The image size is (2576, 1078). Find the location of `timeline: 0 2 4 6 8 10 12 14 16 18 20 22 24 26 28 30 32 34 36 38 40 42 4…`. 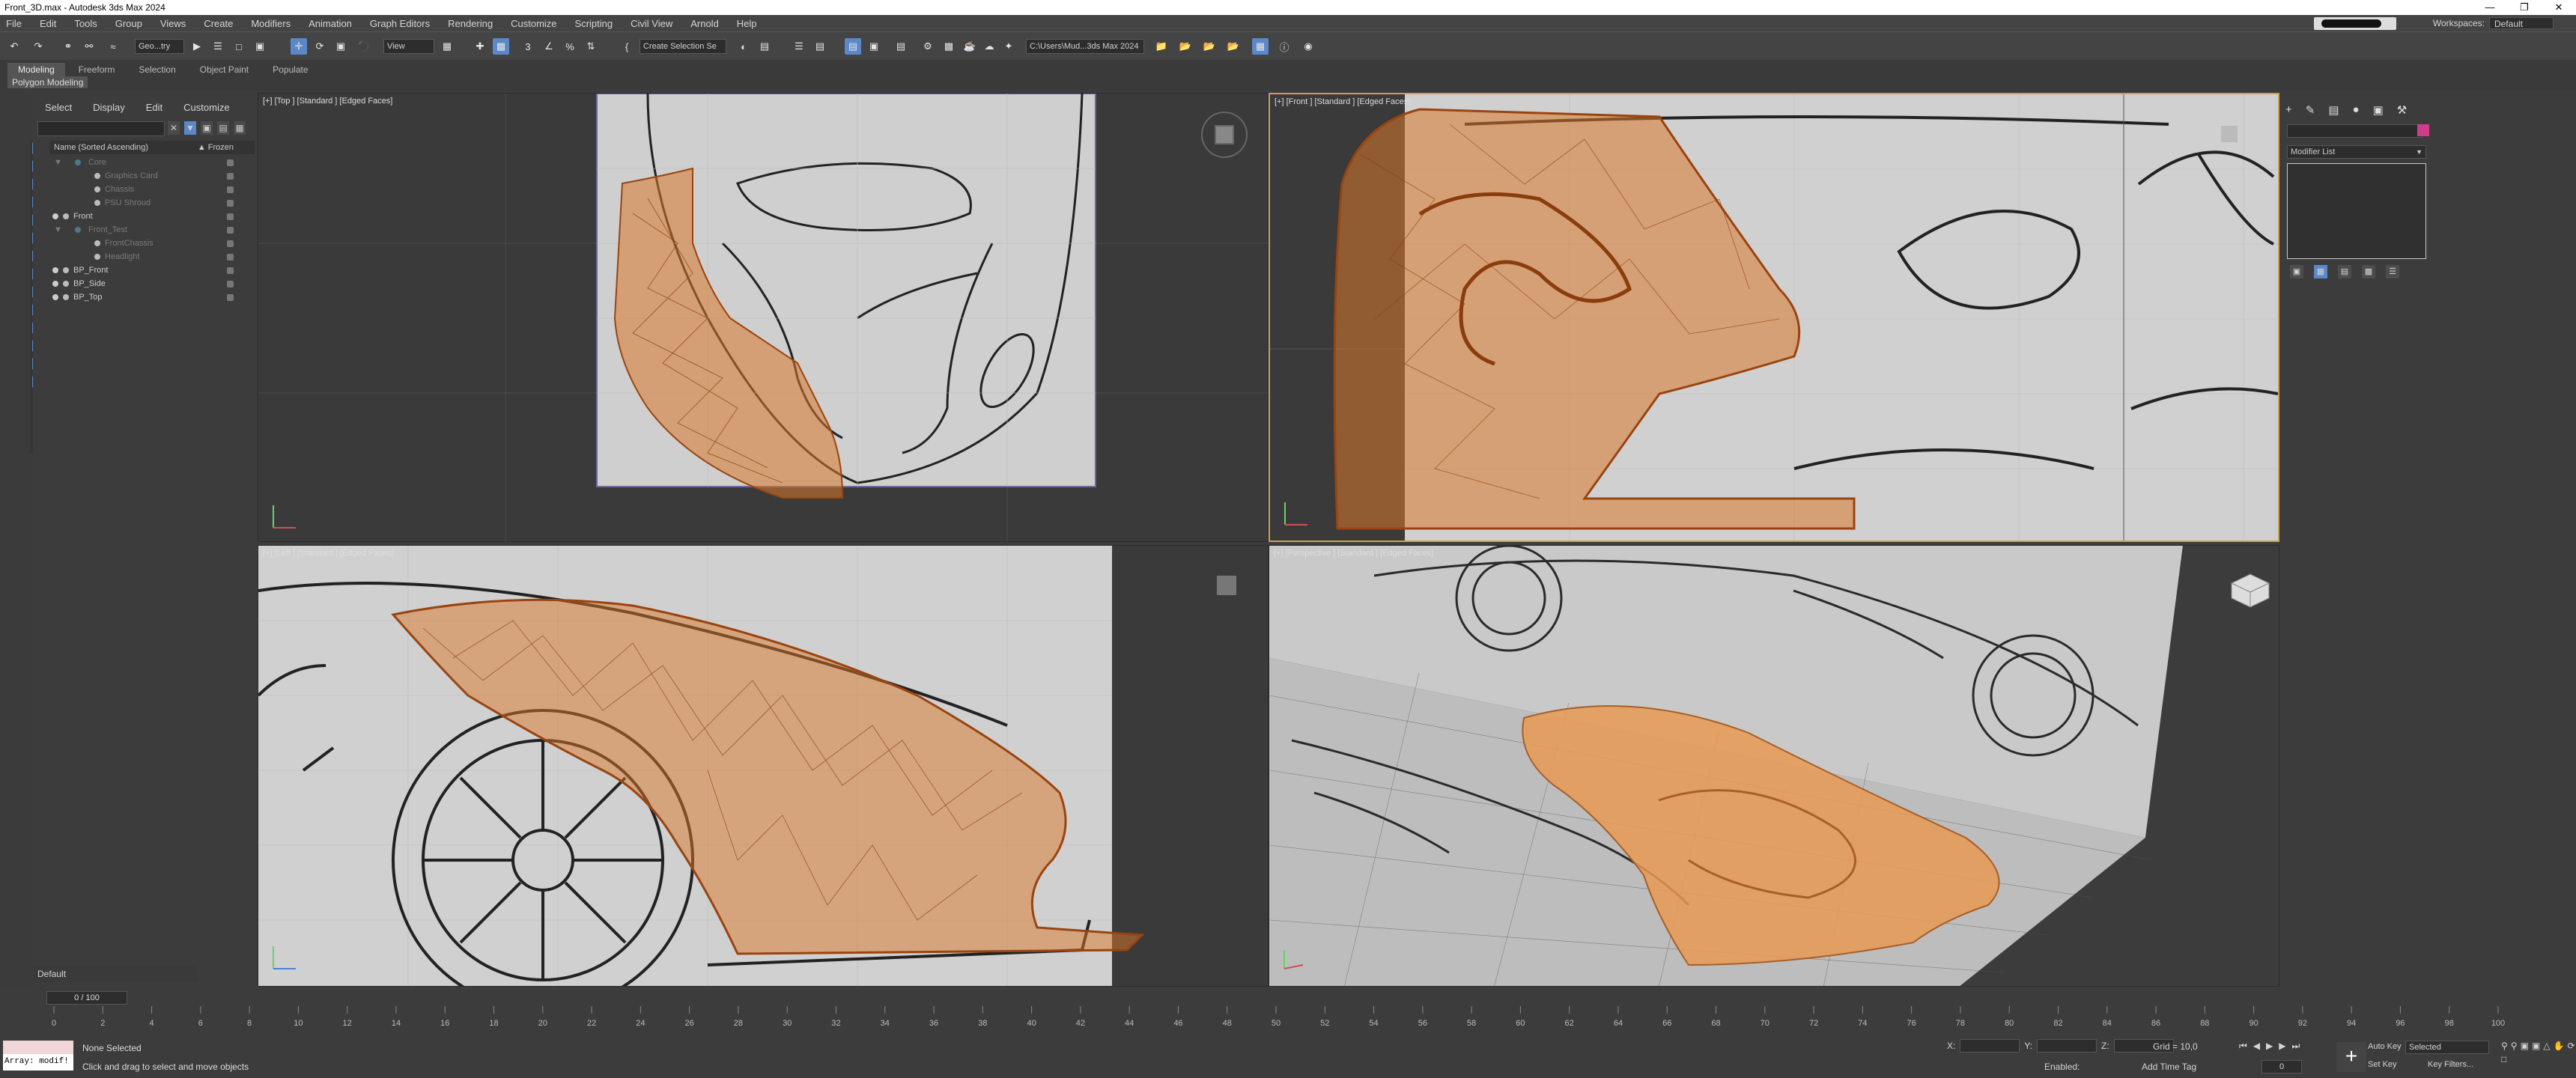

timeline: 0 2 4 6 8 10 12 14 16 18 20 22 24 26 28 30 32 34 36 38 40 42 4… is located at coordinates (1283, 1018).